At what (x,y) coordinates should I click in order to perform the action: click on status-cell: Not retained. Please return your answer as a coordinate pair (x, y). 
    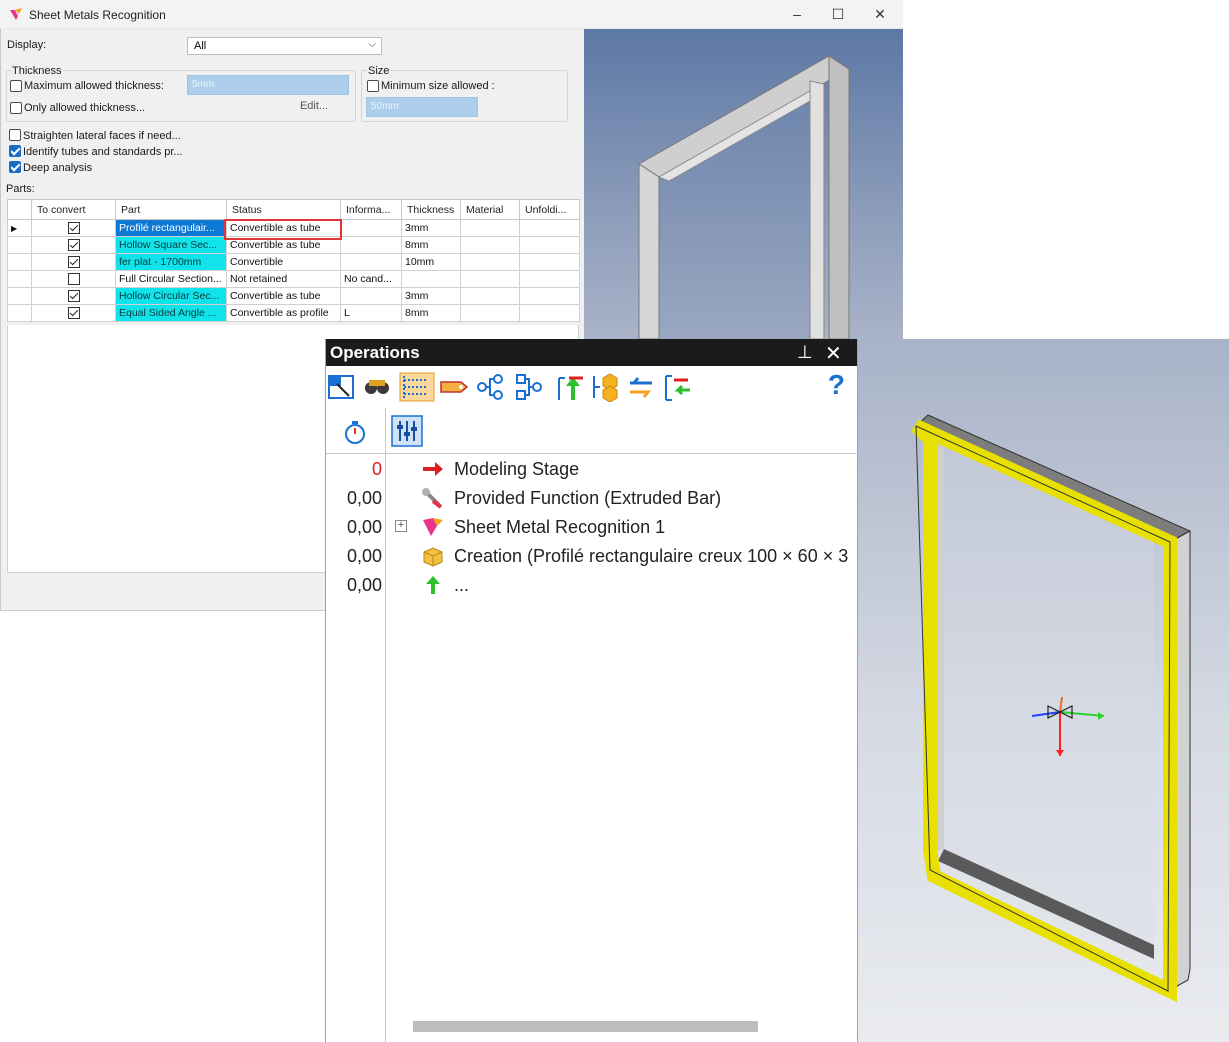
    Looking at the image, I should click on (283, 279).